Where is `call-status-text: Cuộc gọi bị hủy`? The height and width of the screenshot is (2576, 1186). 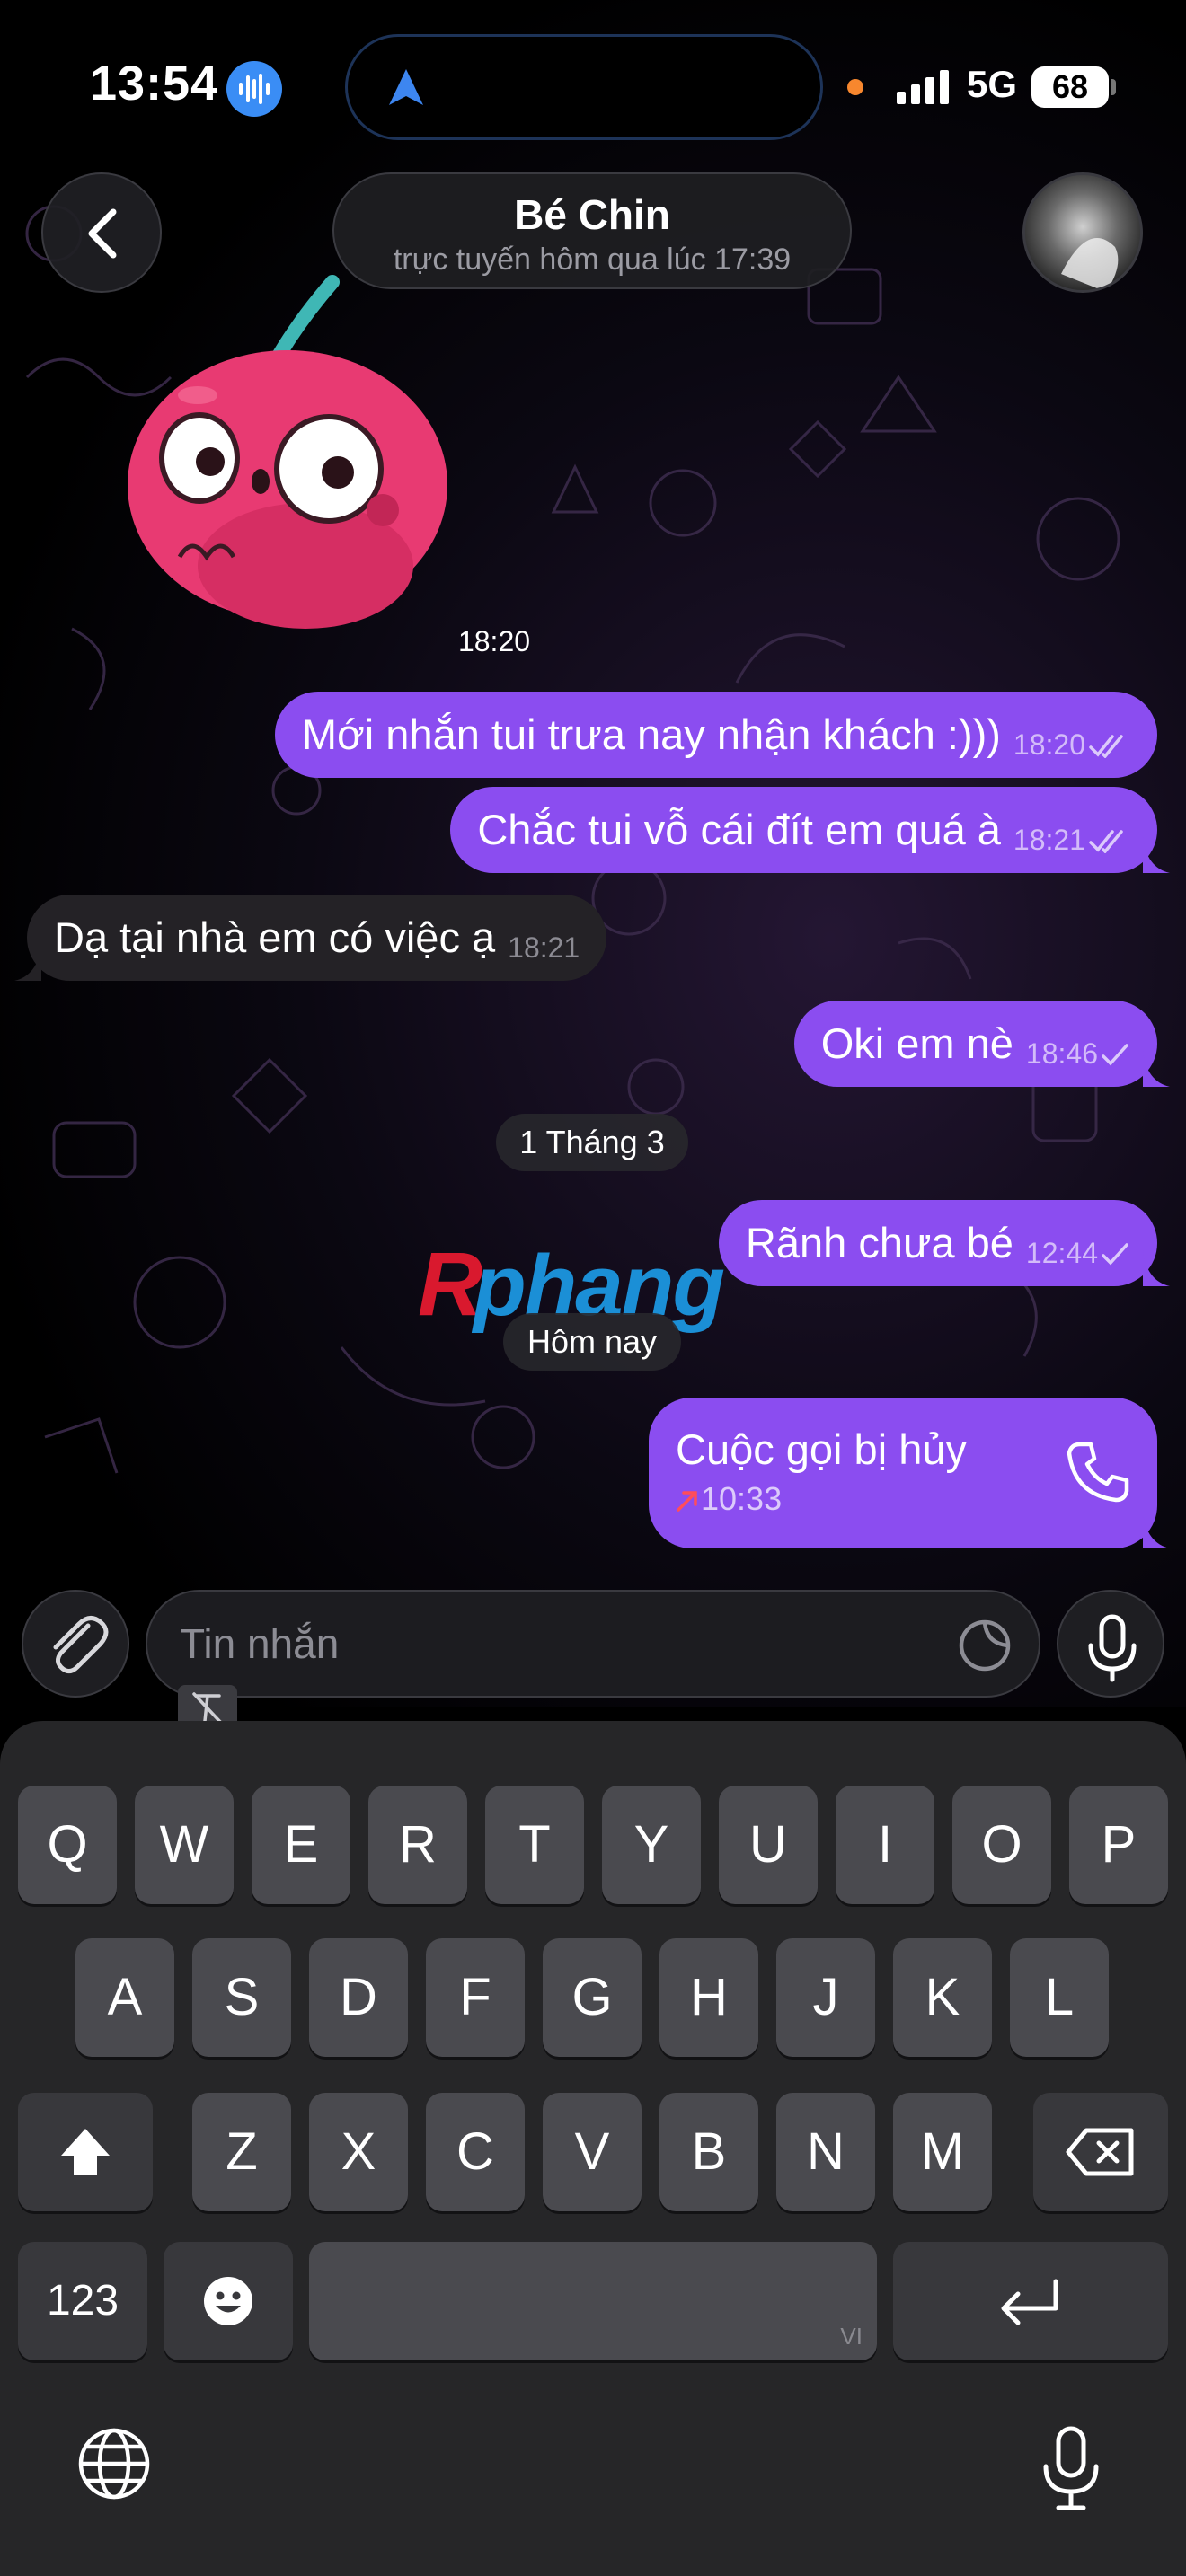 call-status-text: Cuộc gọi bị hủy is located at coordinates (821, 1449).